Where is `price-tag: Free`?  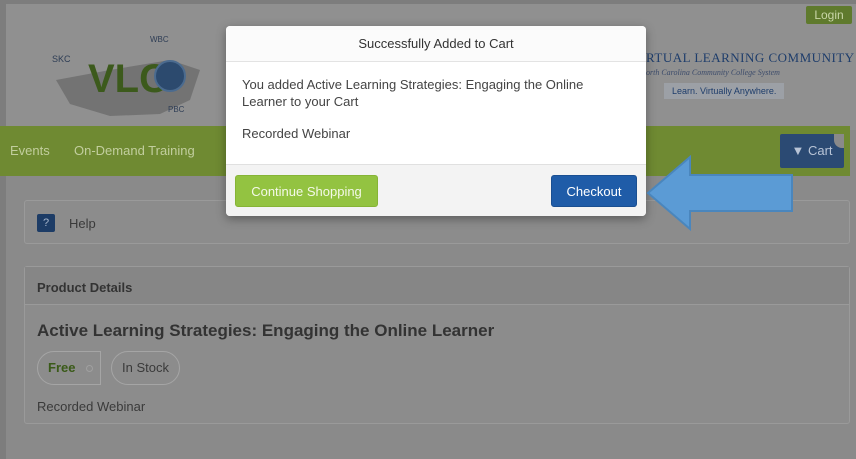
price-tag: Free is located at coordinates (69, 368).